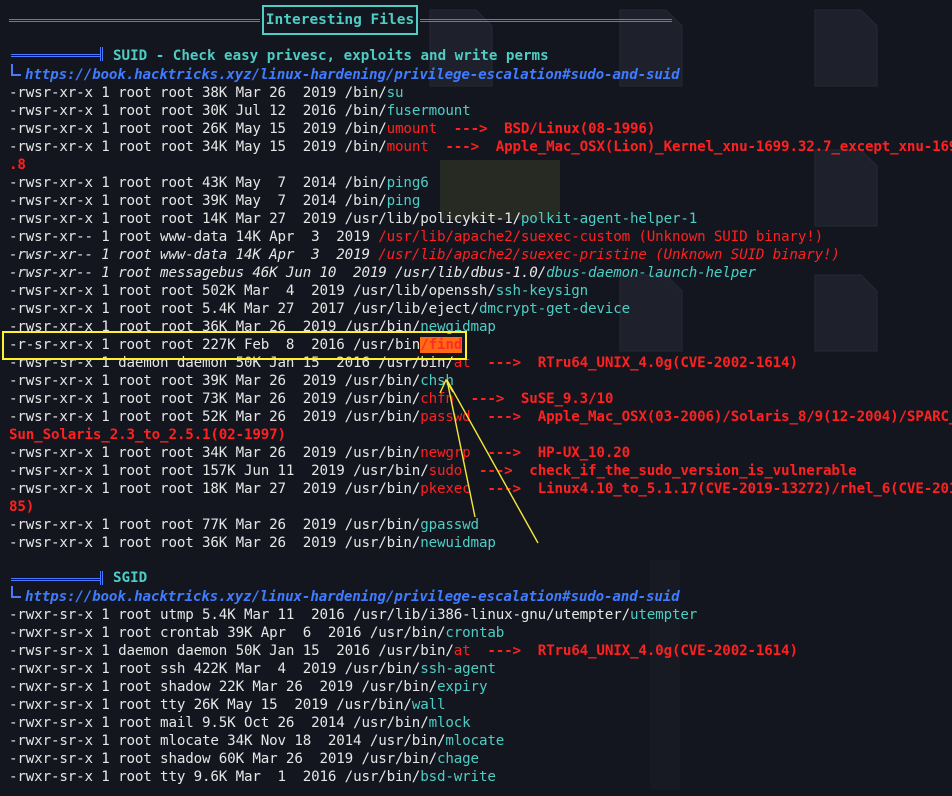  Describe the element at coordinates (492, 461) in the screenshot. I see `arrow-line-left` at that location.